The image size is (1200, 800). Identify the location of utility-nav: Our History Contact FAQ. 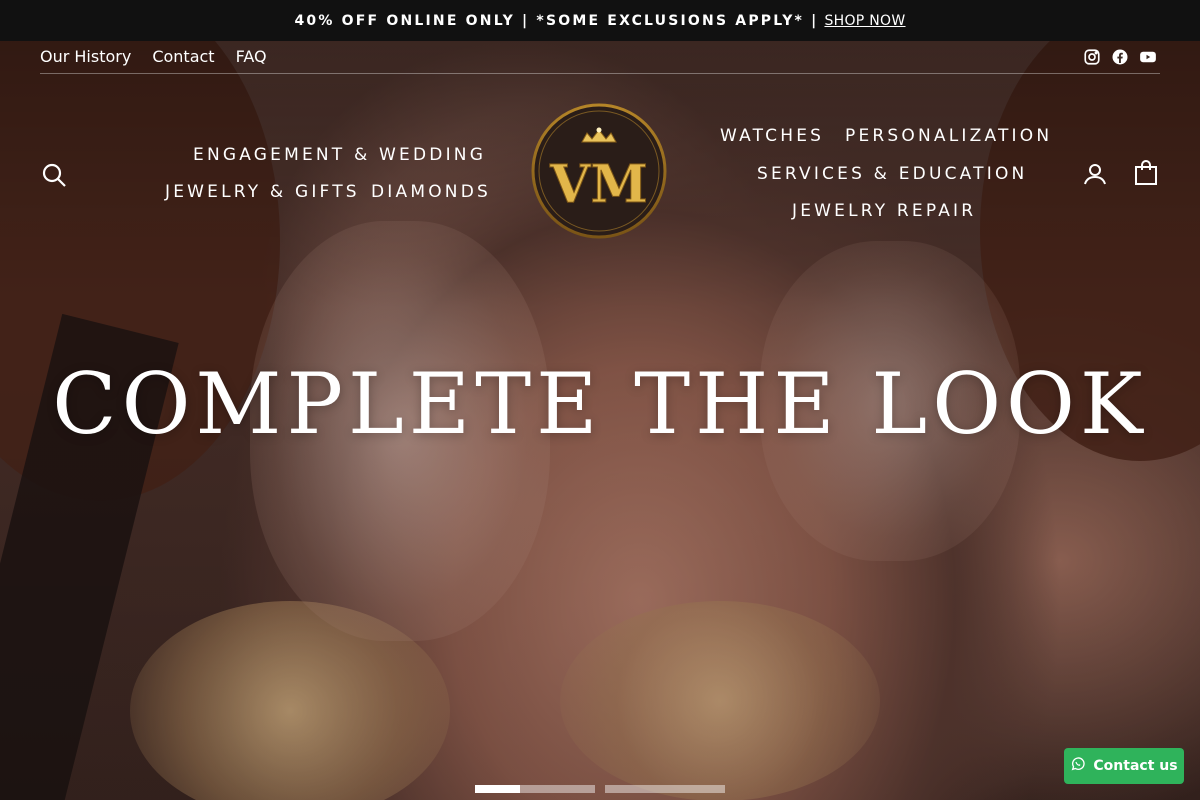
(600, 57).